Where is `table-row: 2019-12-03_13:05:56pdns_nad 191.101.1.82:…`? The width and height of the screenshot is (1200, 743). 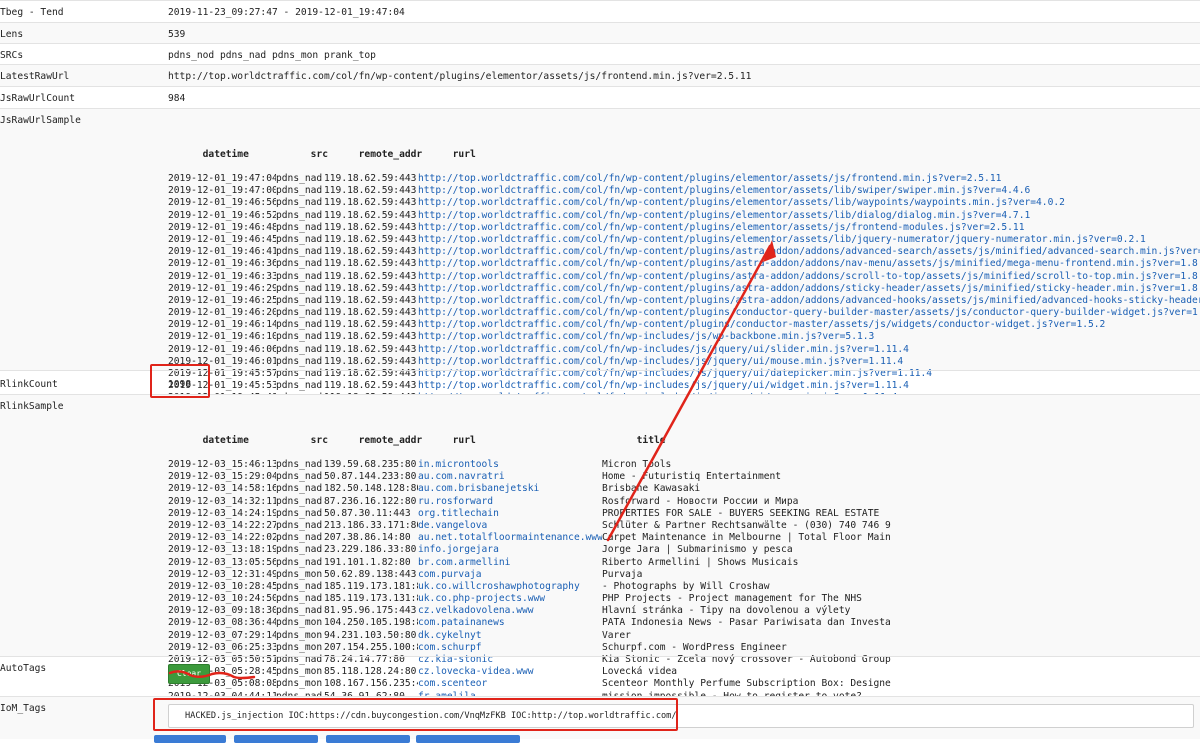
table-row: 2019-12-03_13:05:56pdns_nad 191.101.1.82:… is located at coordinates (555, 563).